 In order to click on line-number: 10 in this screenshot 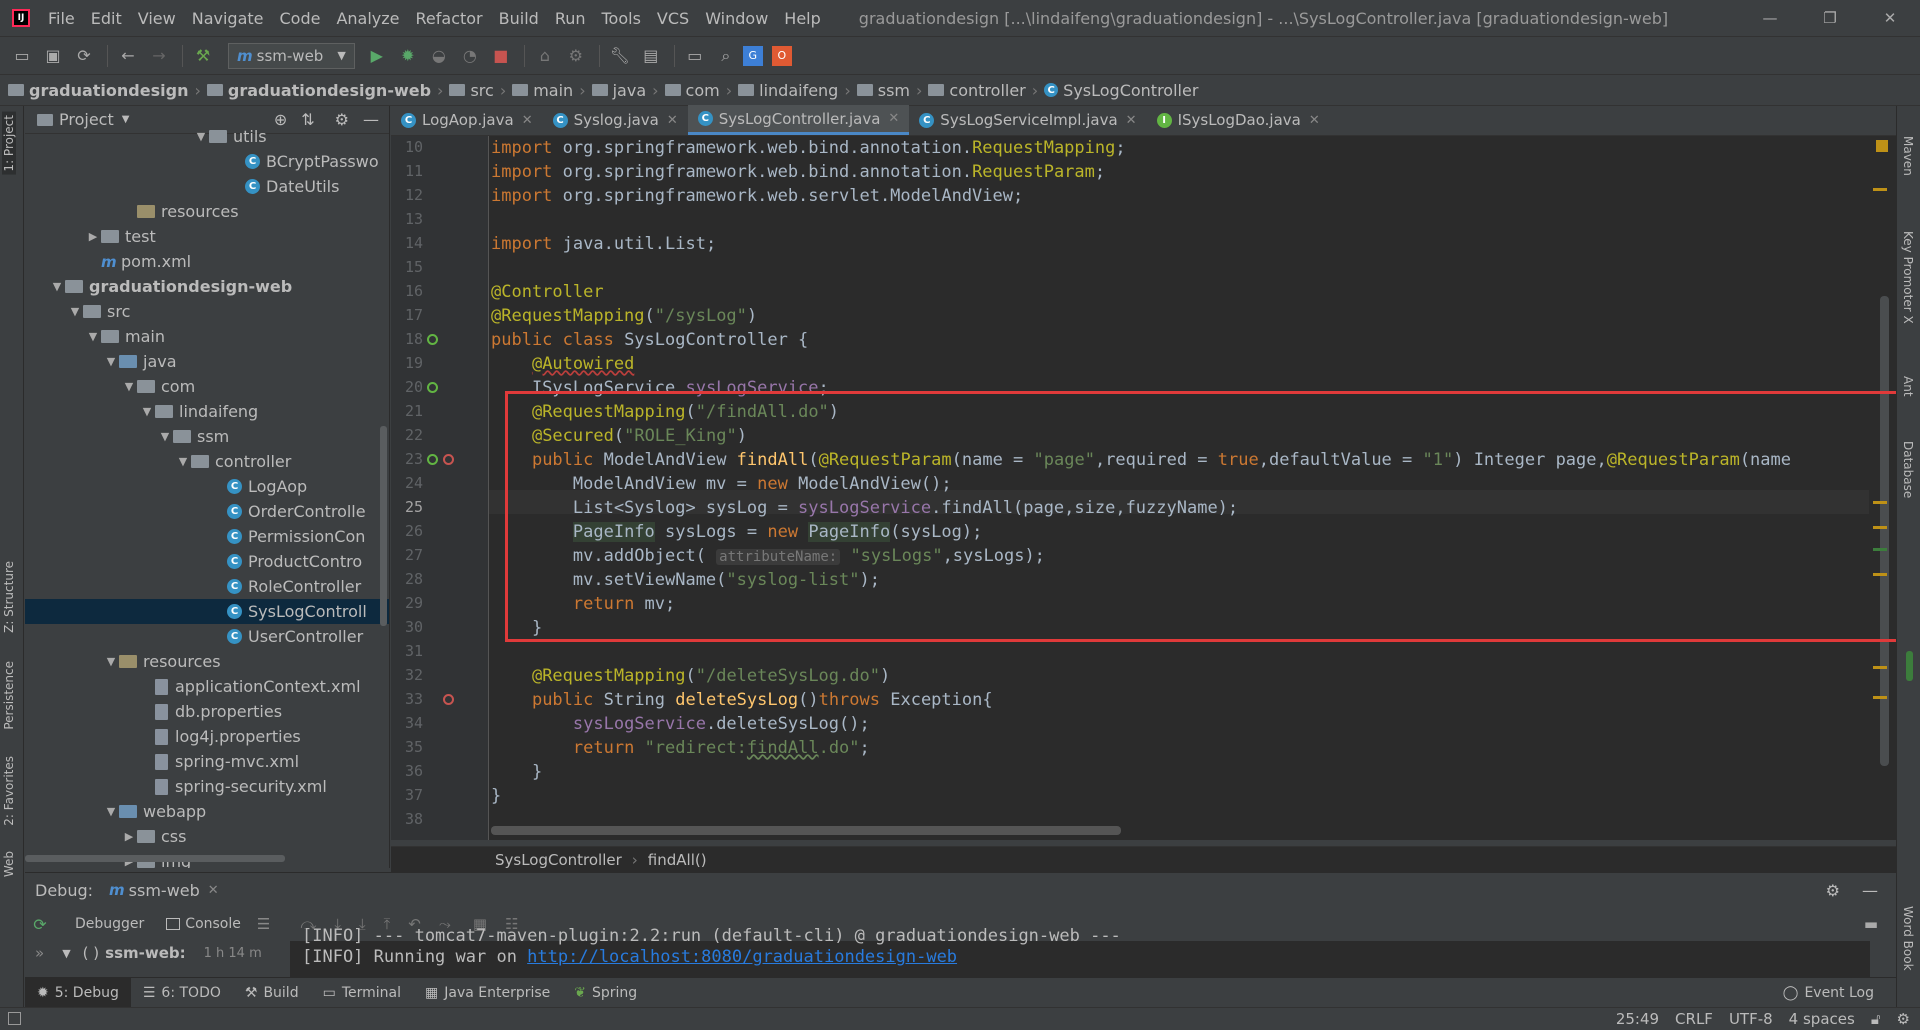, I will do `click(407, 147)`.